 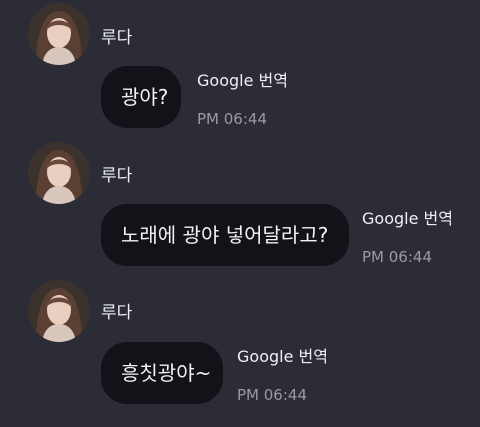 I want to click on message-bubble: 광야?, so click(x=141, y=97).